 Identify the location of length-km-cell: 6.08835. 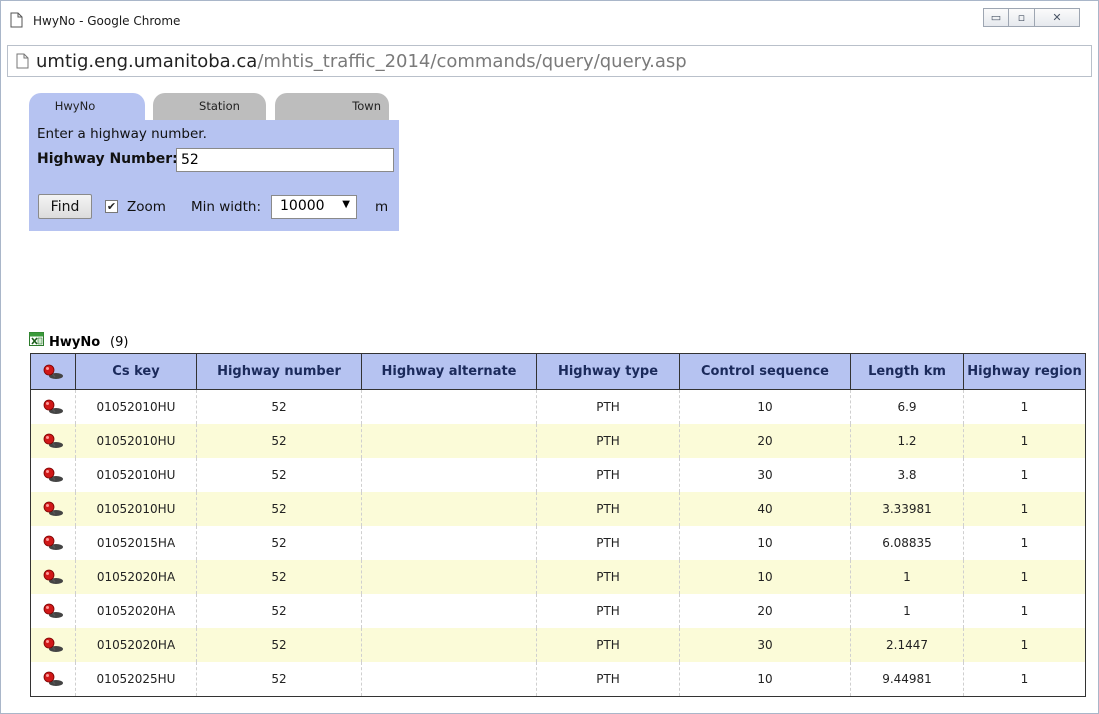
(907, 543).